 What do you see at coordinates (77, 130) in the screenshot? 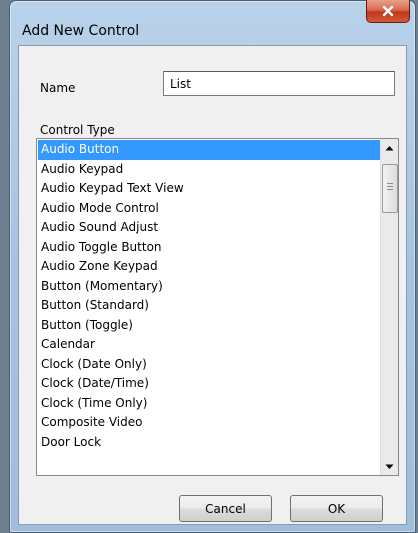
I see `control-type-label: Control Type` at bounding box center [77, 130].